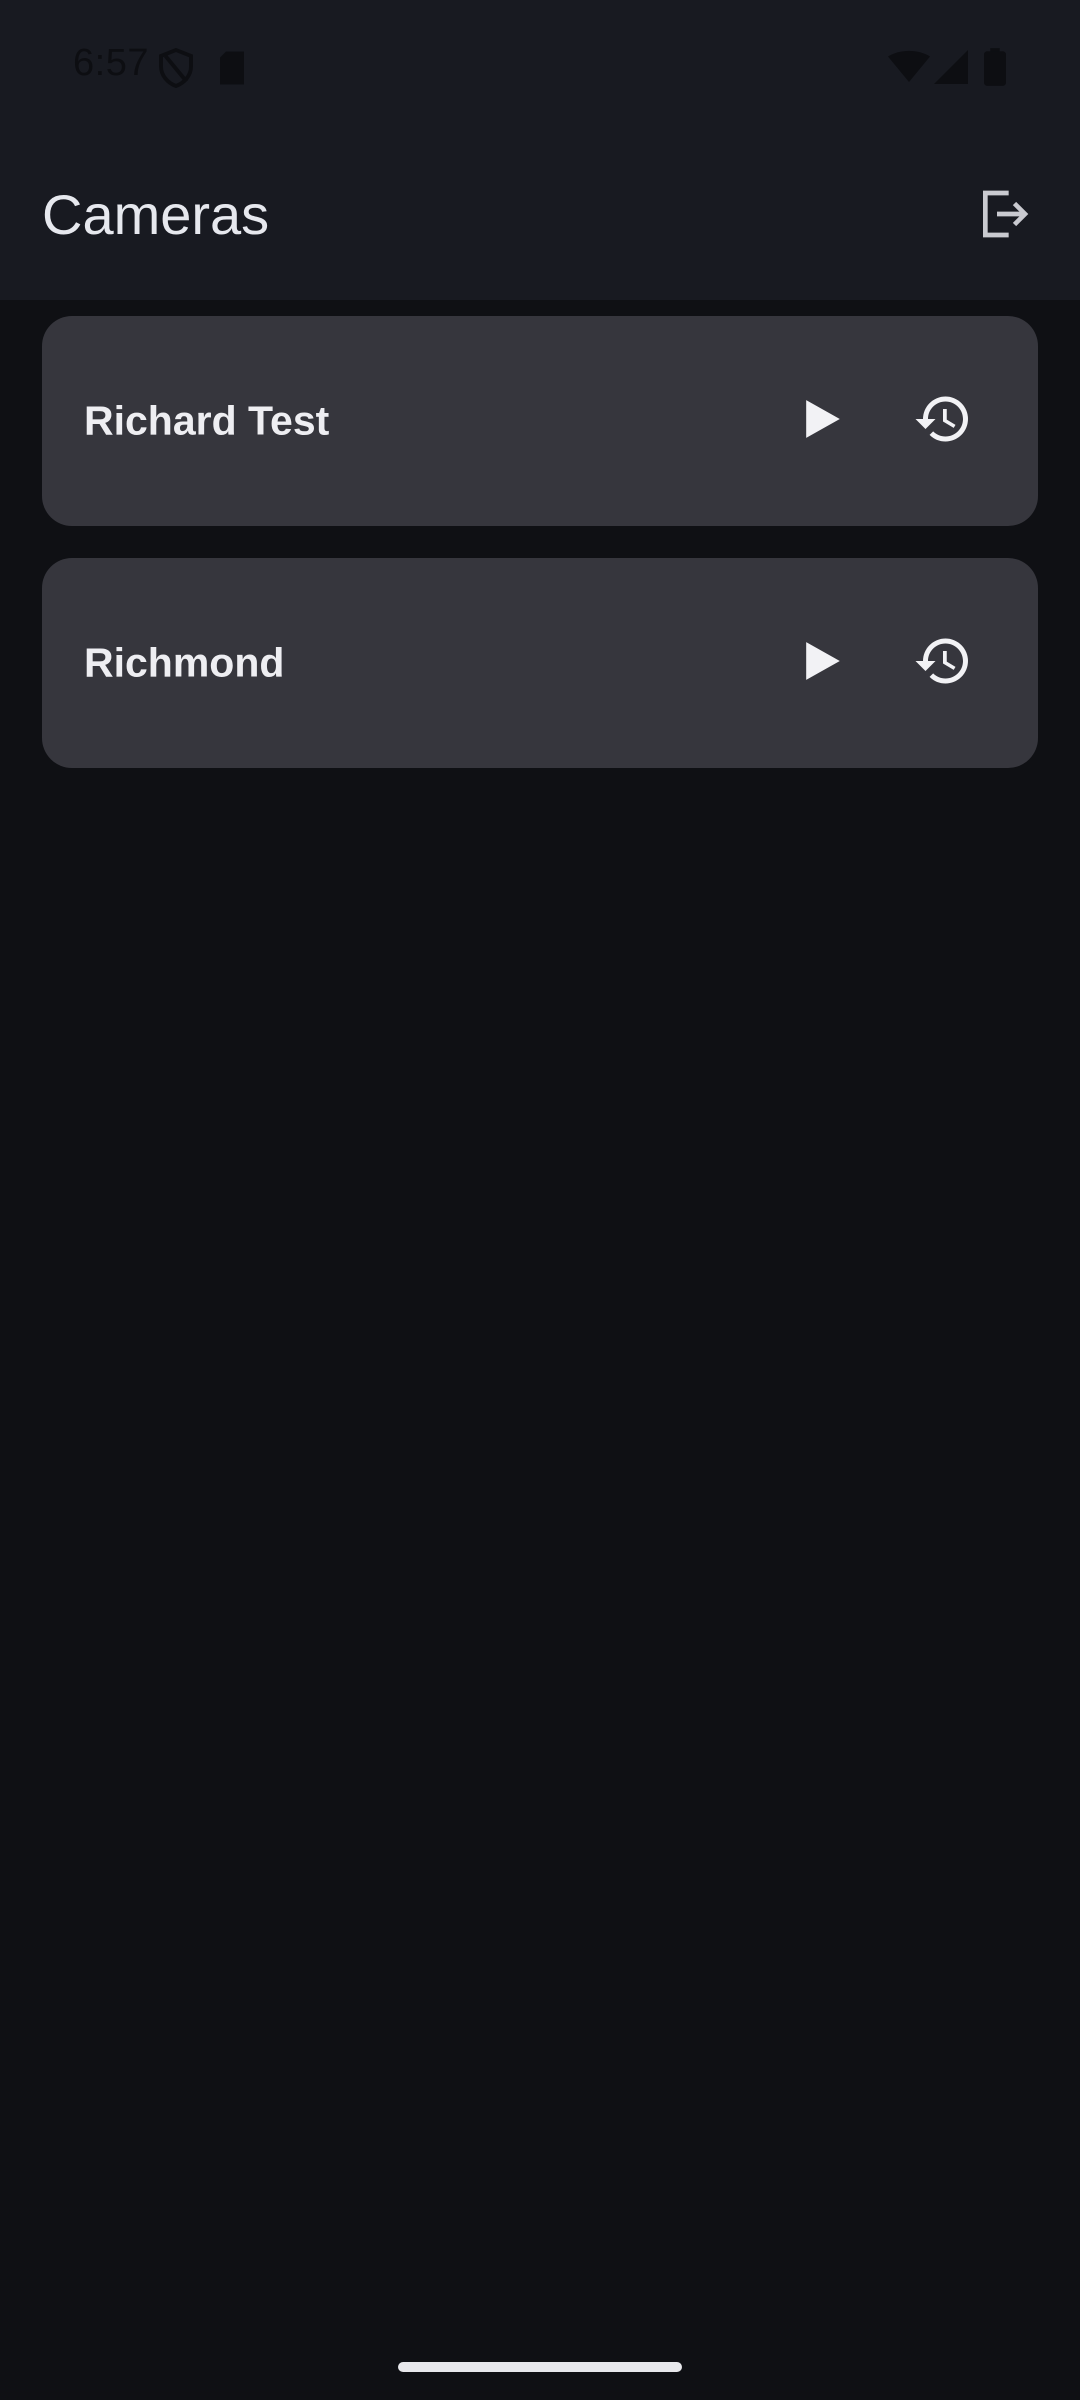 This screenshot has height=2400, width=1080. Describe the element at coordinates (540, 66) in the screenshot. I see `status-bar: 6:57` at that location.